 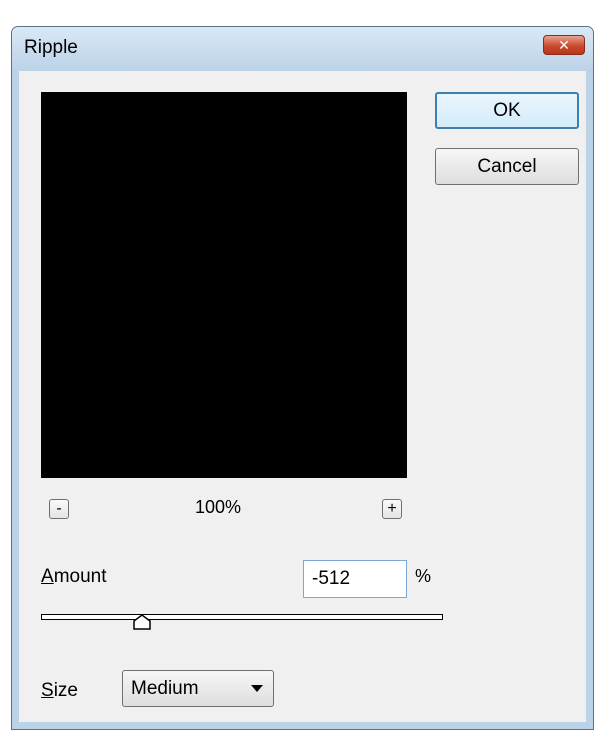 I want to click on zoom-out-button: -, so click(x=59, y=509).